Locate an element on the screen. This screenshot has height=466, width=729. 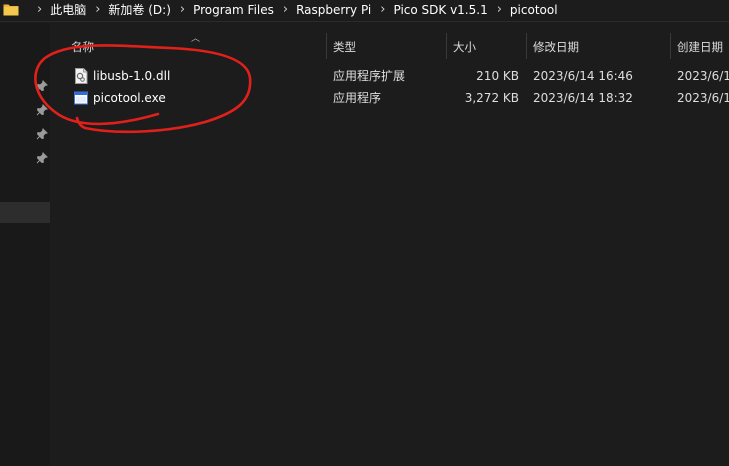
navigation-pane is located at coordinates (25, 244).